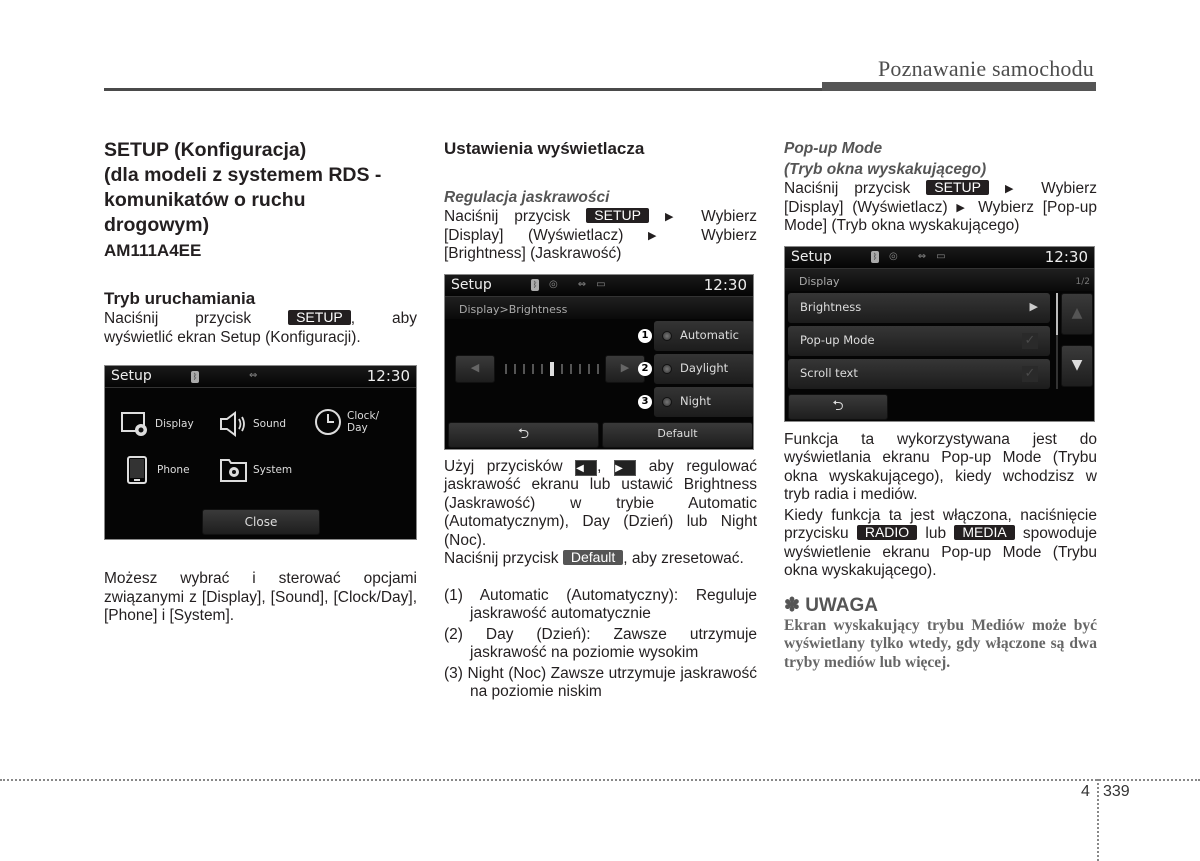 This screenshot has width=1200, height=861. Describe the element at coordinates (252, 424) in the screenshot. I see `menu-item-sound: Sound` at that location.